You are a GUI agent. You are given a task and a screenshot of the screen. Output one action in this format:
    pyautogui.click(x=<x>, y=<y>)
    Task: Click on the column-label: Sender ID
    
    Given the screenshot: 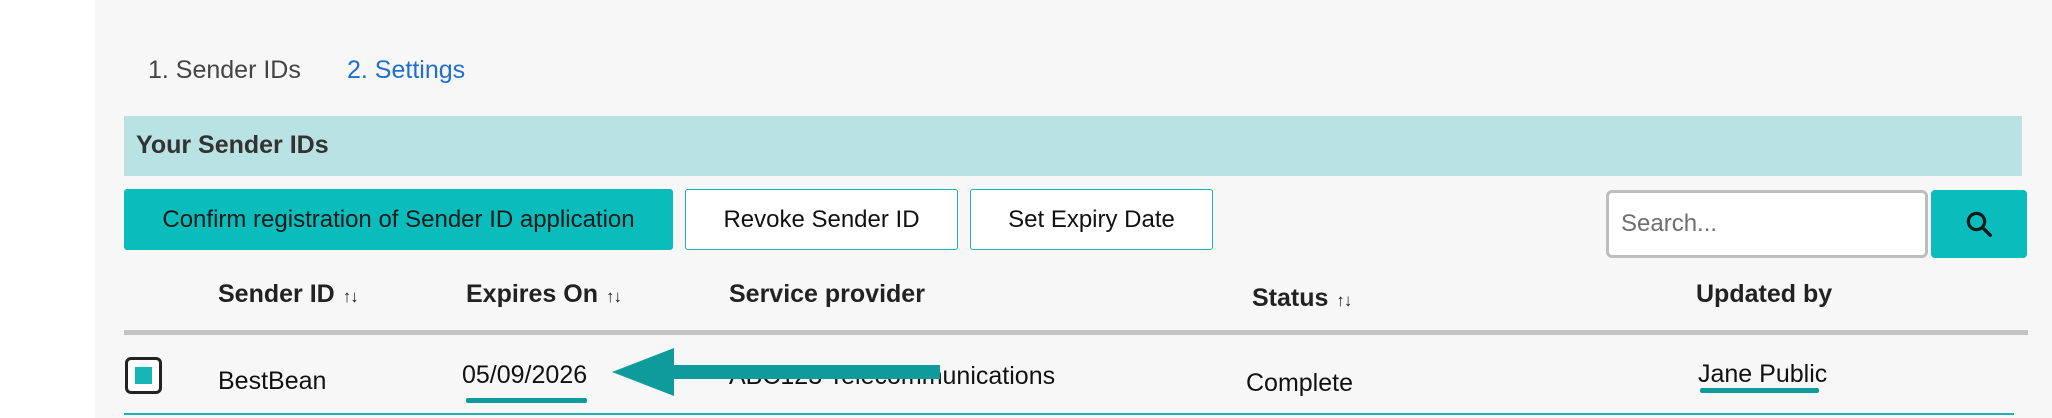 What is the action you would take?
    pyautogui.click(x=276, y=294)
    